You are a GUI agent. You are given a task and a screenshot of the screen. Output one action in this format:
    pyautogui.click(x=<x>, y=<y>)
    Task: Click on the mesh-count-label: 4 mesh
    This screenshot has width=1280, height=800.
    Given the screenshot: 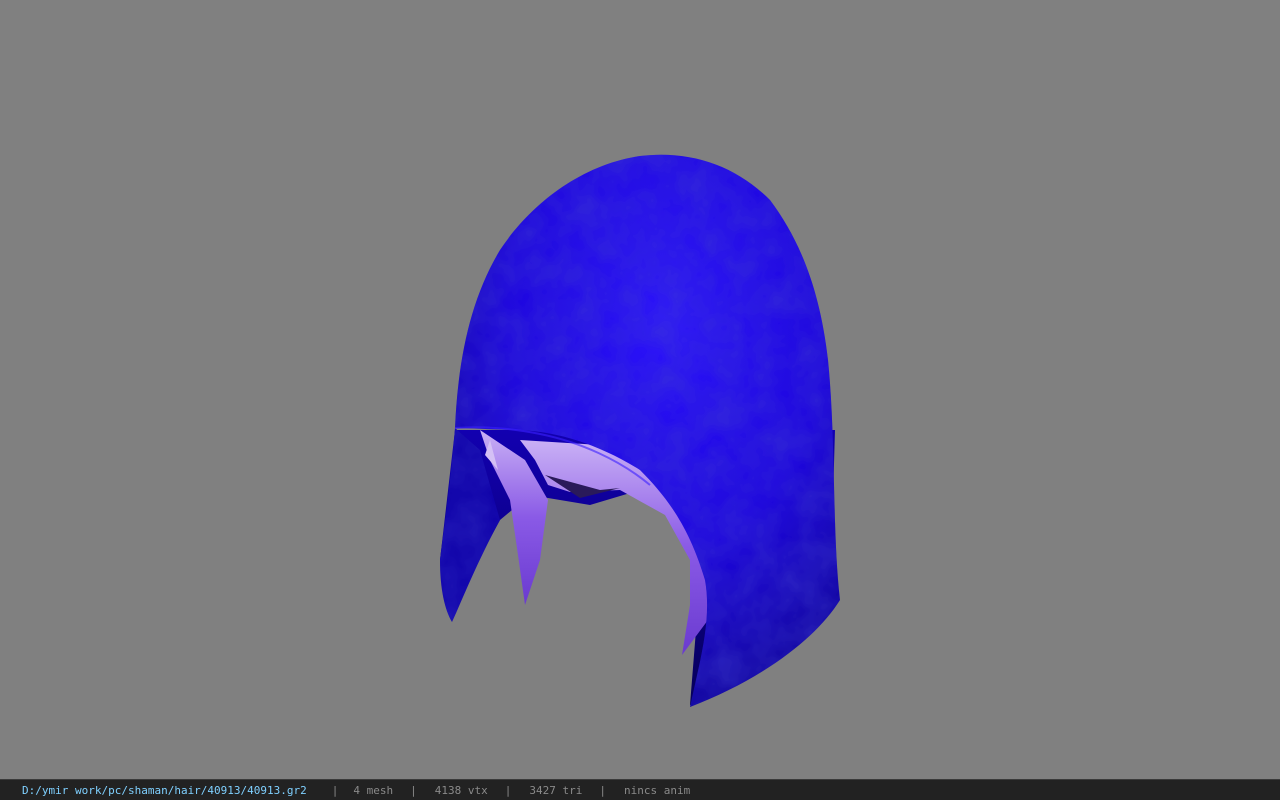 What is the action you would take?
    pyautogui.click(x=373, y=790)
    